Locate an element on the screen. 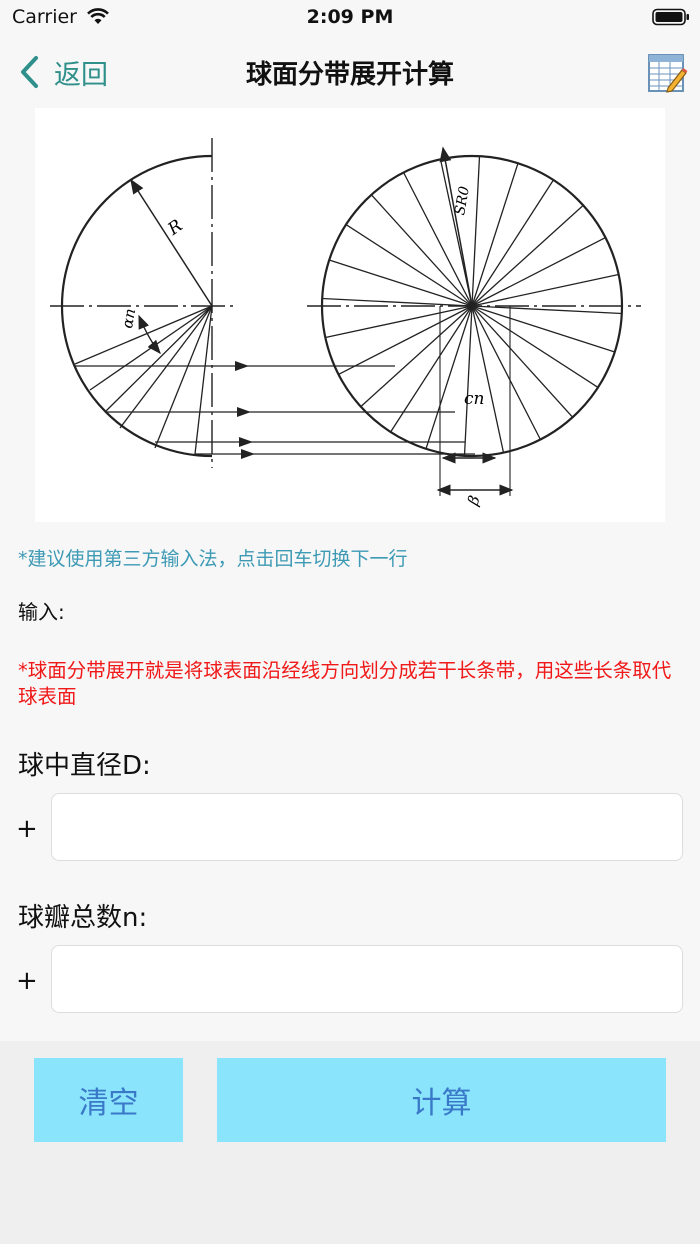 Image resolution: width=700 pixels, height=1244 pixels. segment-count-input is located at coordinates (367, 979).